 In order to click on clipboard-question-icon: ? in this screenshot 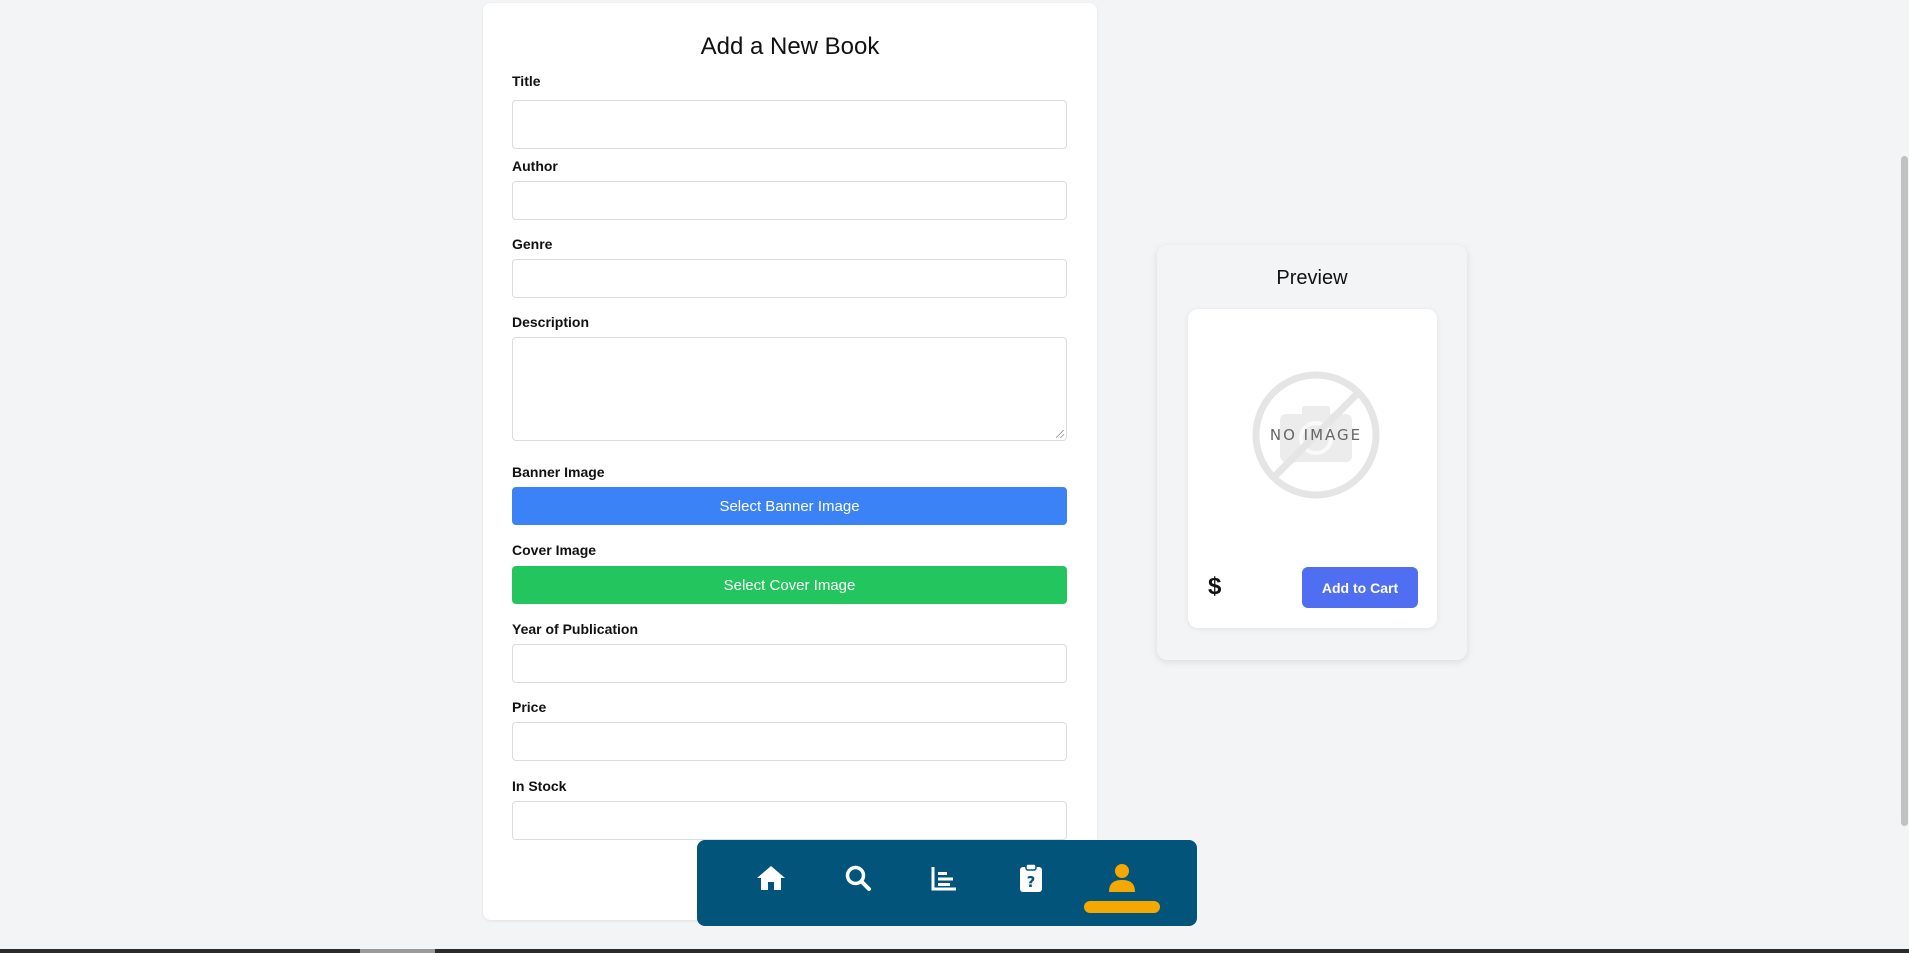, I will do `click(1031, 877)`.